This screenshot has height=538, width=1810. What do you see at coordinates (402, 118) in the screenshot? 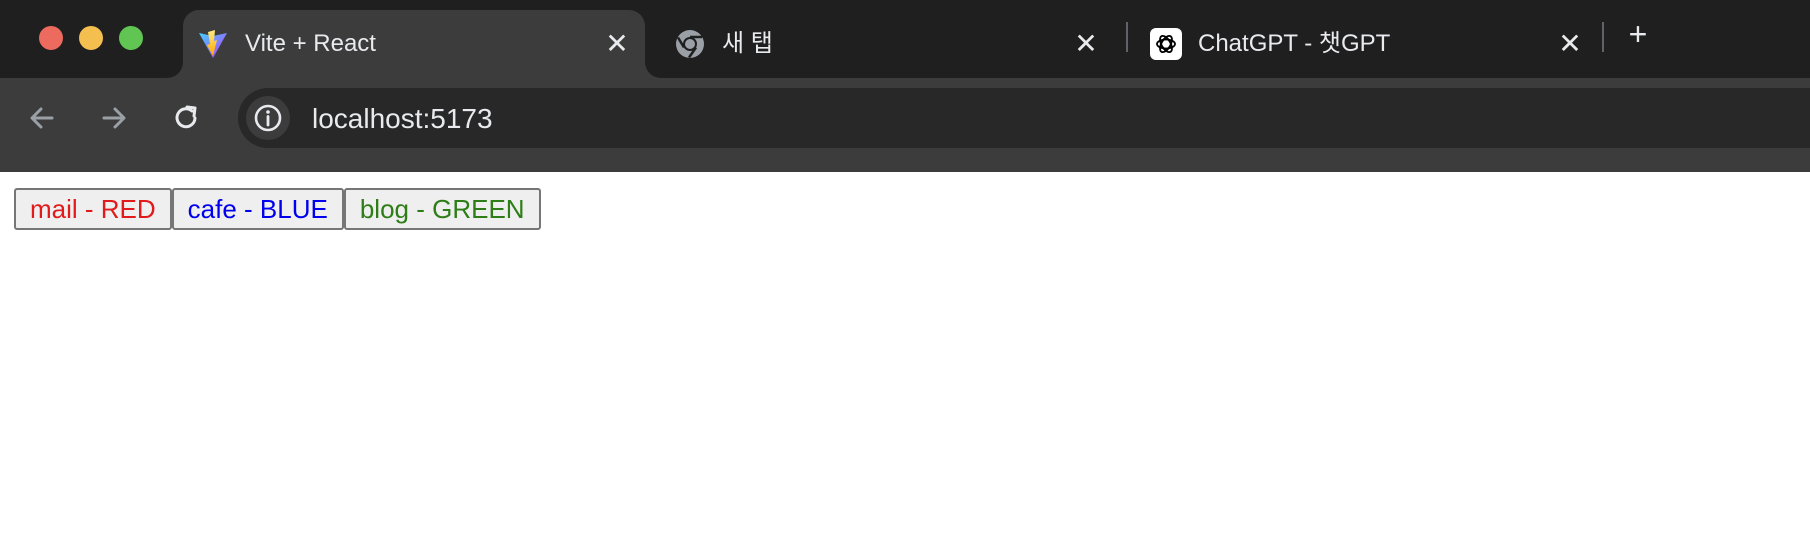
I see `url-text: localhost:5173` at bounding box center [402, 118].